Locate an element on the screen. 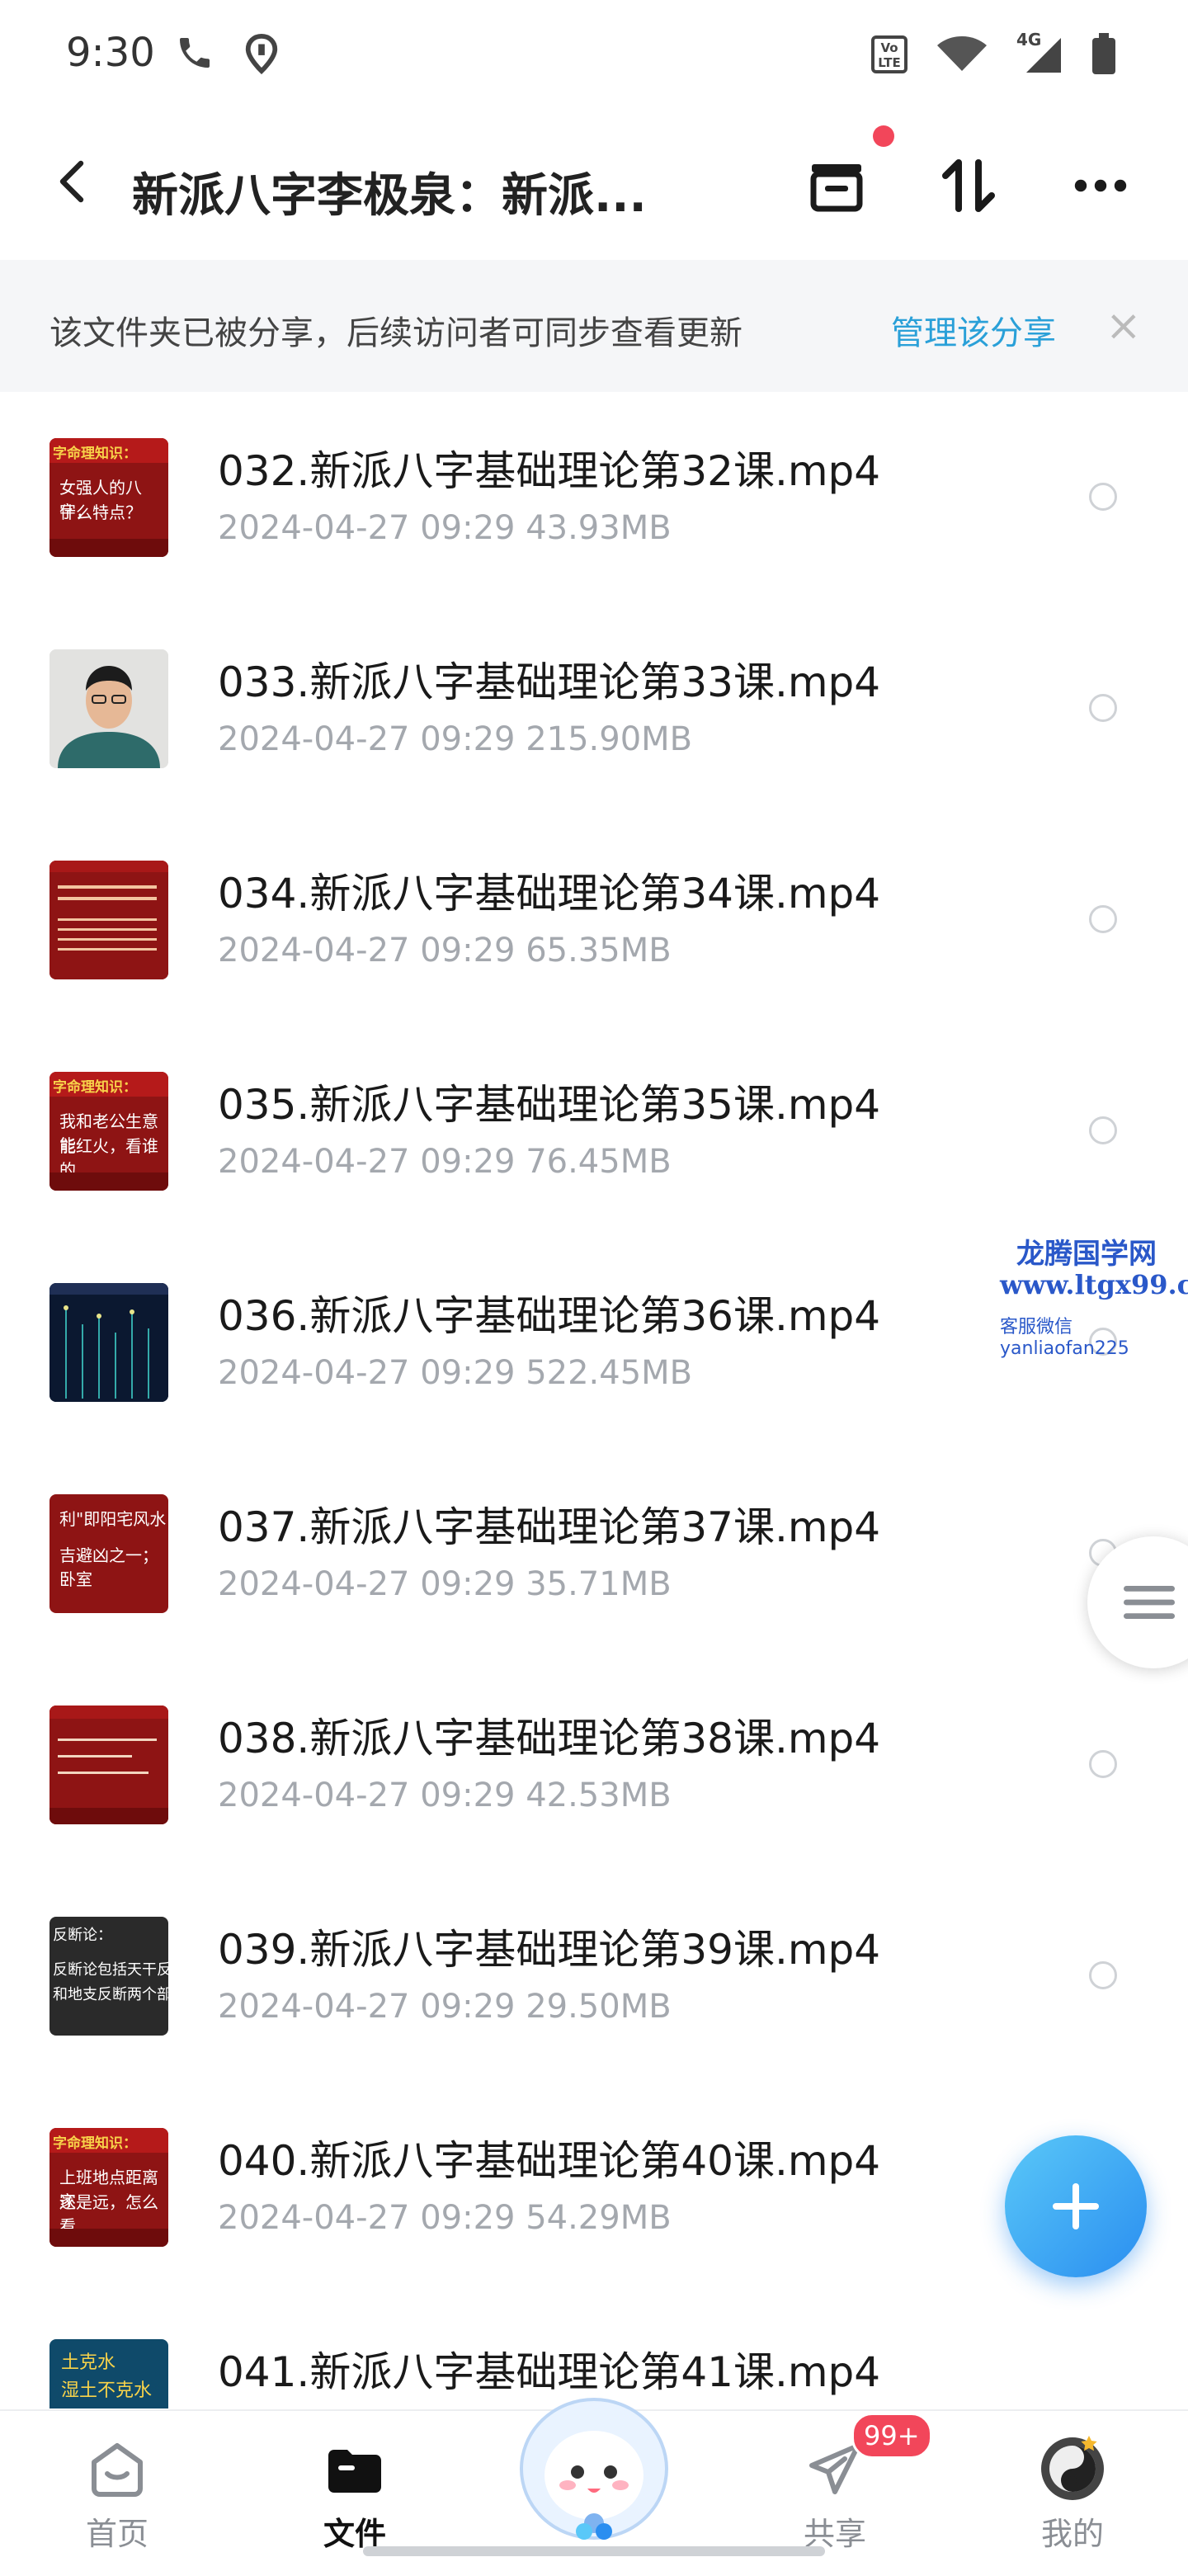 The image size is (1188, 2576). file-name: 033.新派八字基础理论第33课.mp4 is located at coordinates (549, 682).